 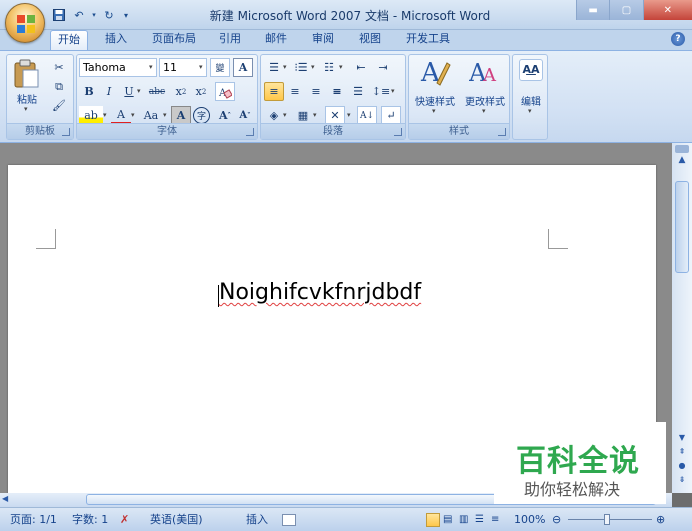 What do you see at coordinates (593, 10) in the screenshot?
I see `minimize-button: ▬` at bounding box center [593, 10].